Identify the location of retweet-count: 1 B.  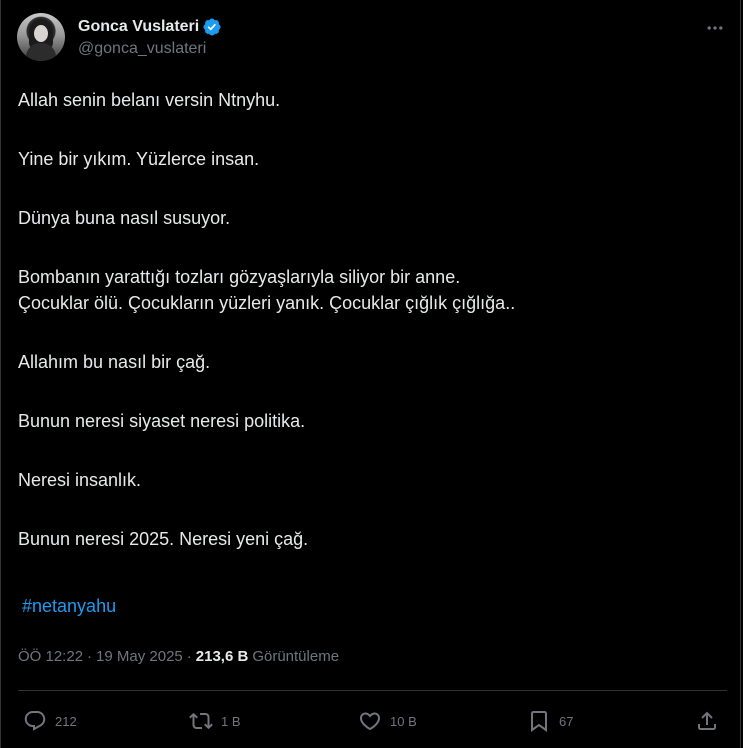
(231, 721).